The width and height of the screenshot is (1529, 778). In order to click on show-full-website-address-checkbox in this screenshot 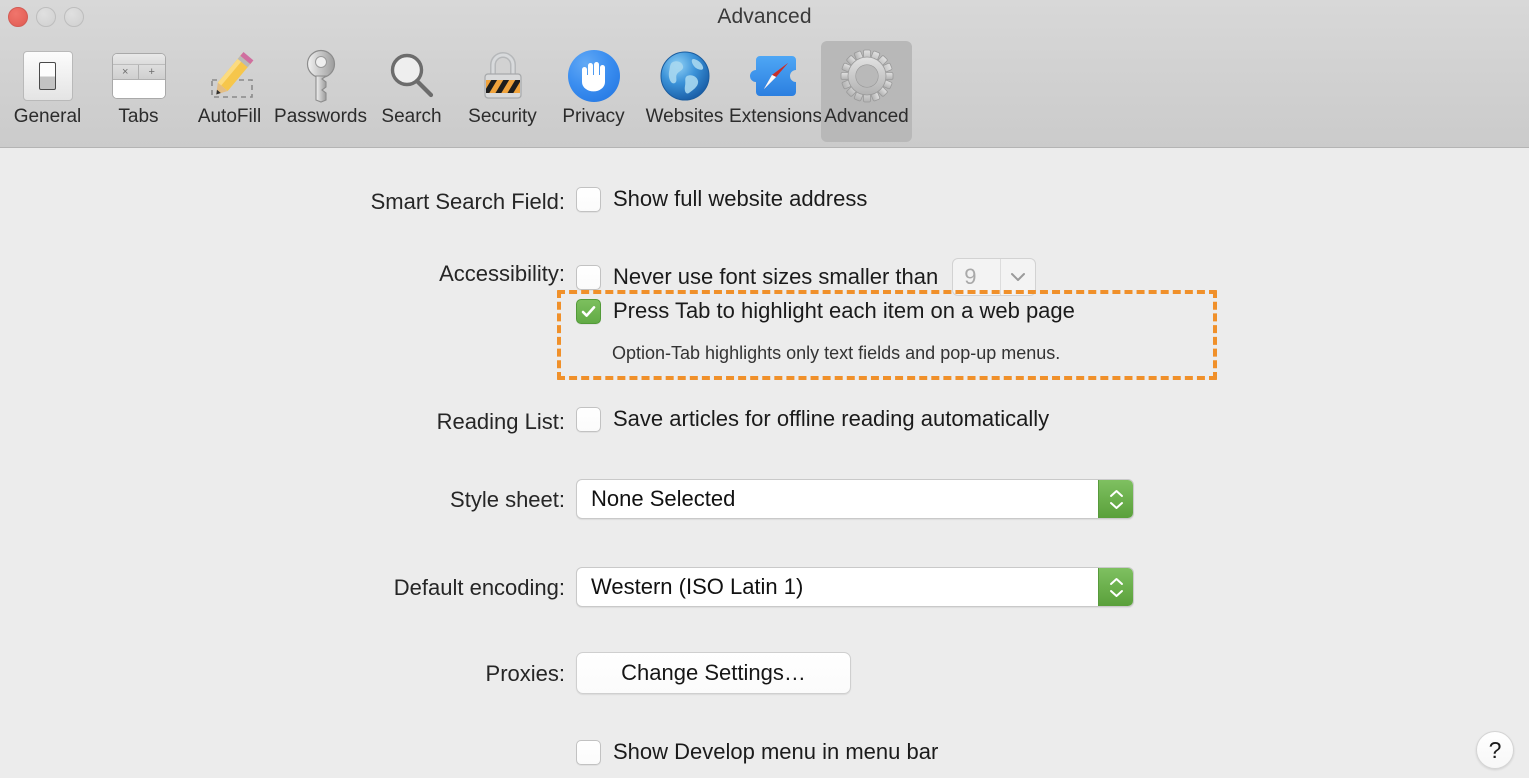, I will do `click(588, 199)`.